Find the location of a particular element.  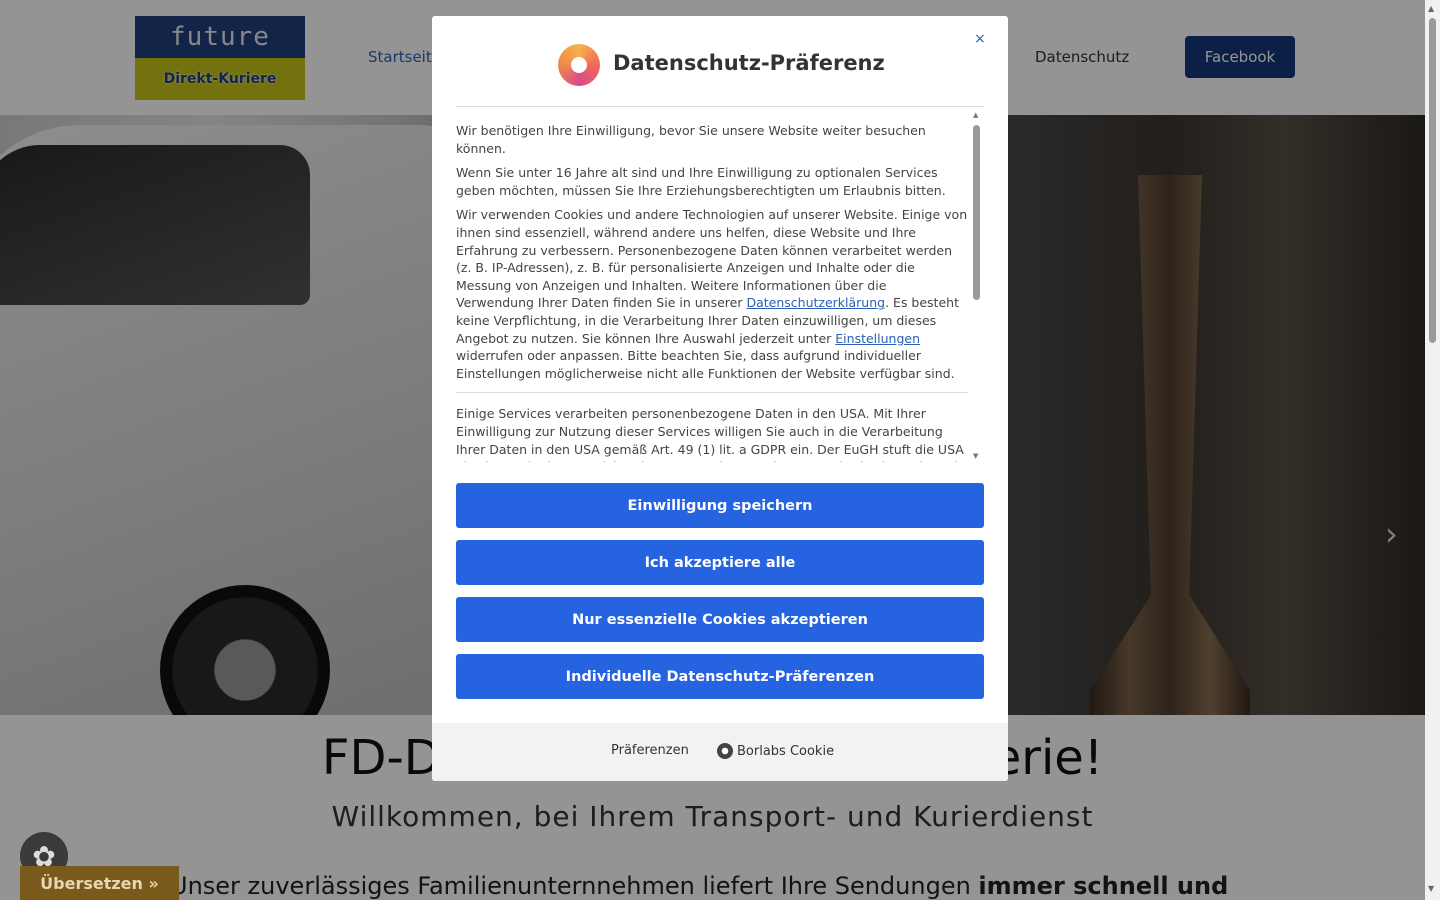

modal-close-icon: × is located at coordinates (980, 39).